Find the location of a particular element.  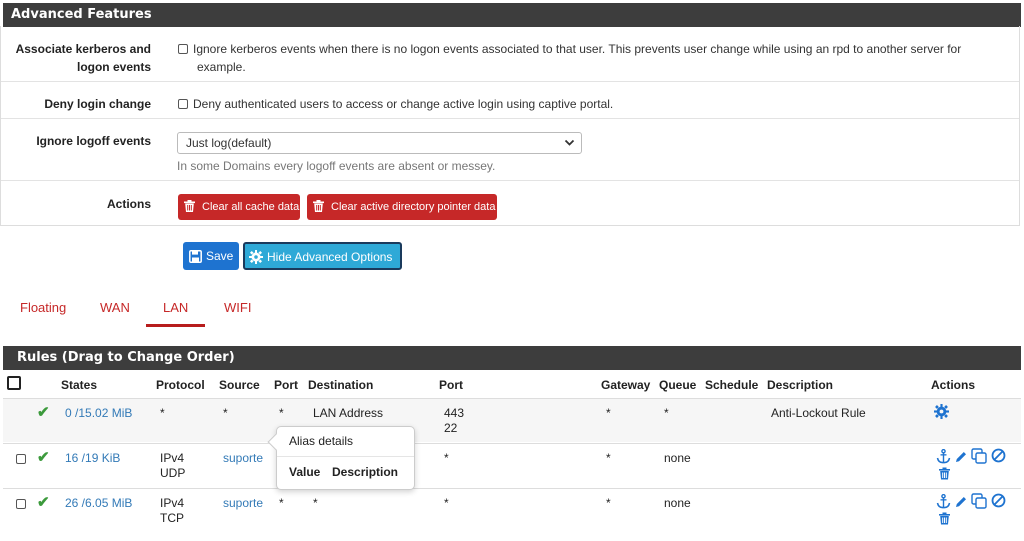

tab-lan: LAN is located at coordinates (175, 307).